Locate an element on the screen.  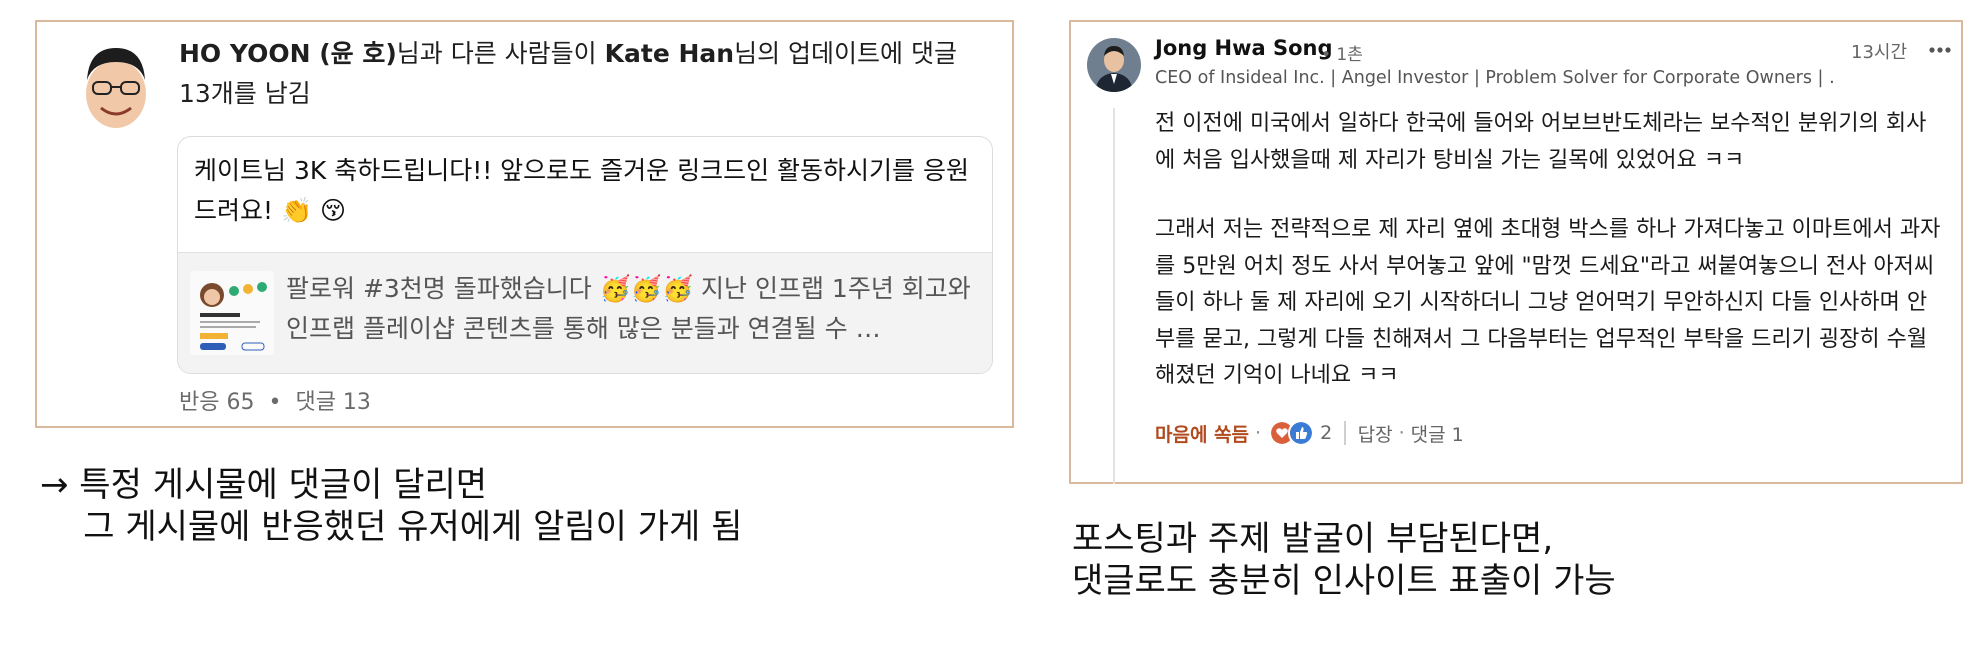
reactions-count: 반응 65 is located at coordinates (216, 402).